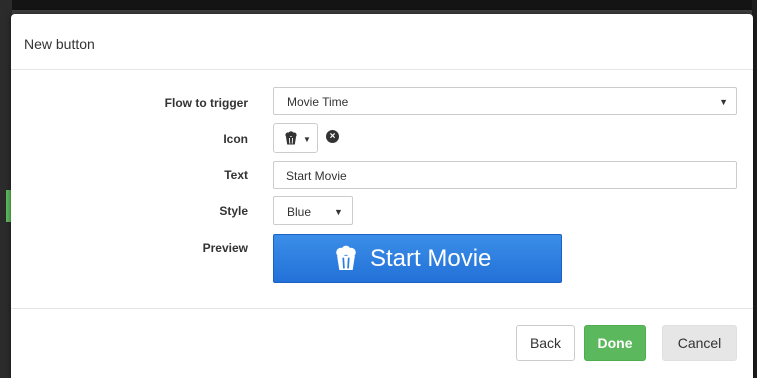  What do you see at coordinates (545, 343) in the screenshot?
I see `back-button: Back` at bounding box center [545, 343].